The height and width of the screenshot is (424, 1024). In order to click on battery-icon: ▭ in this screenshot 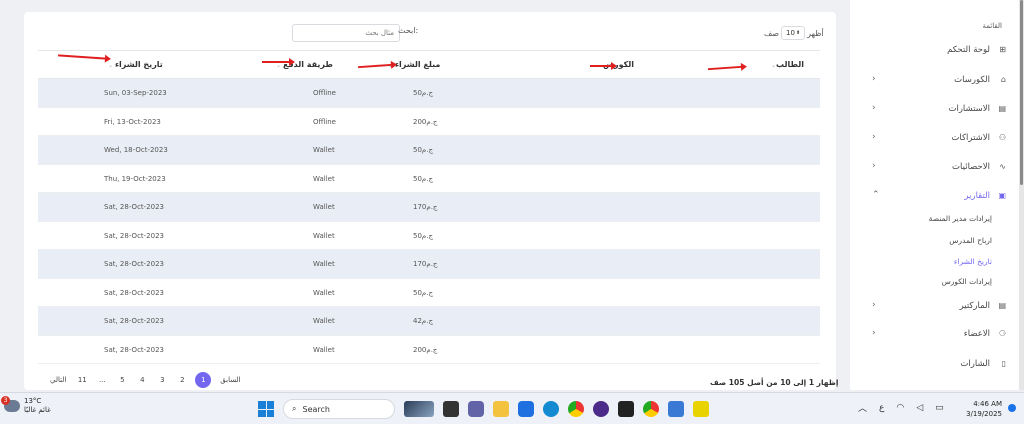, I will do `click(939, 408)`.